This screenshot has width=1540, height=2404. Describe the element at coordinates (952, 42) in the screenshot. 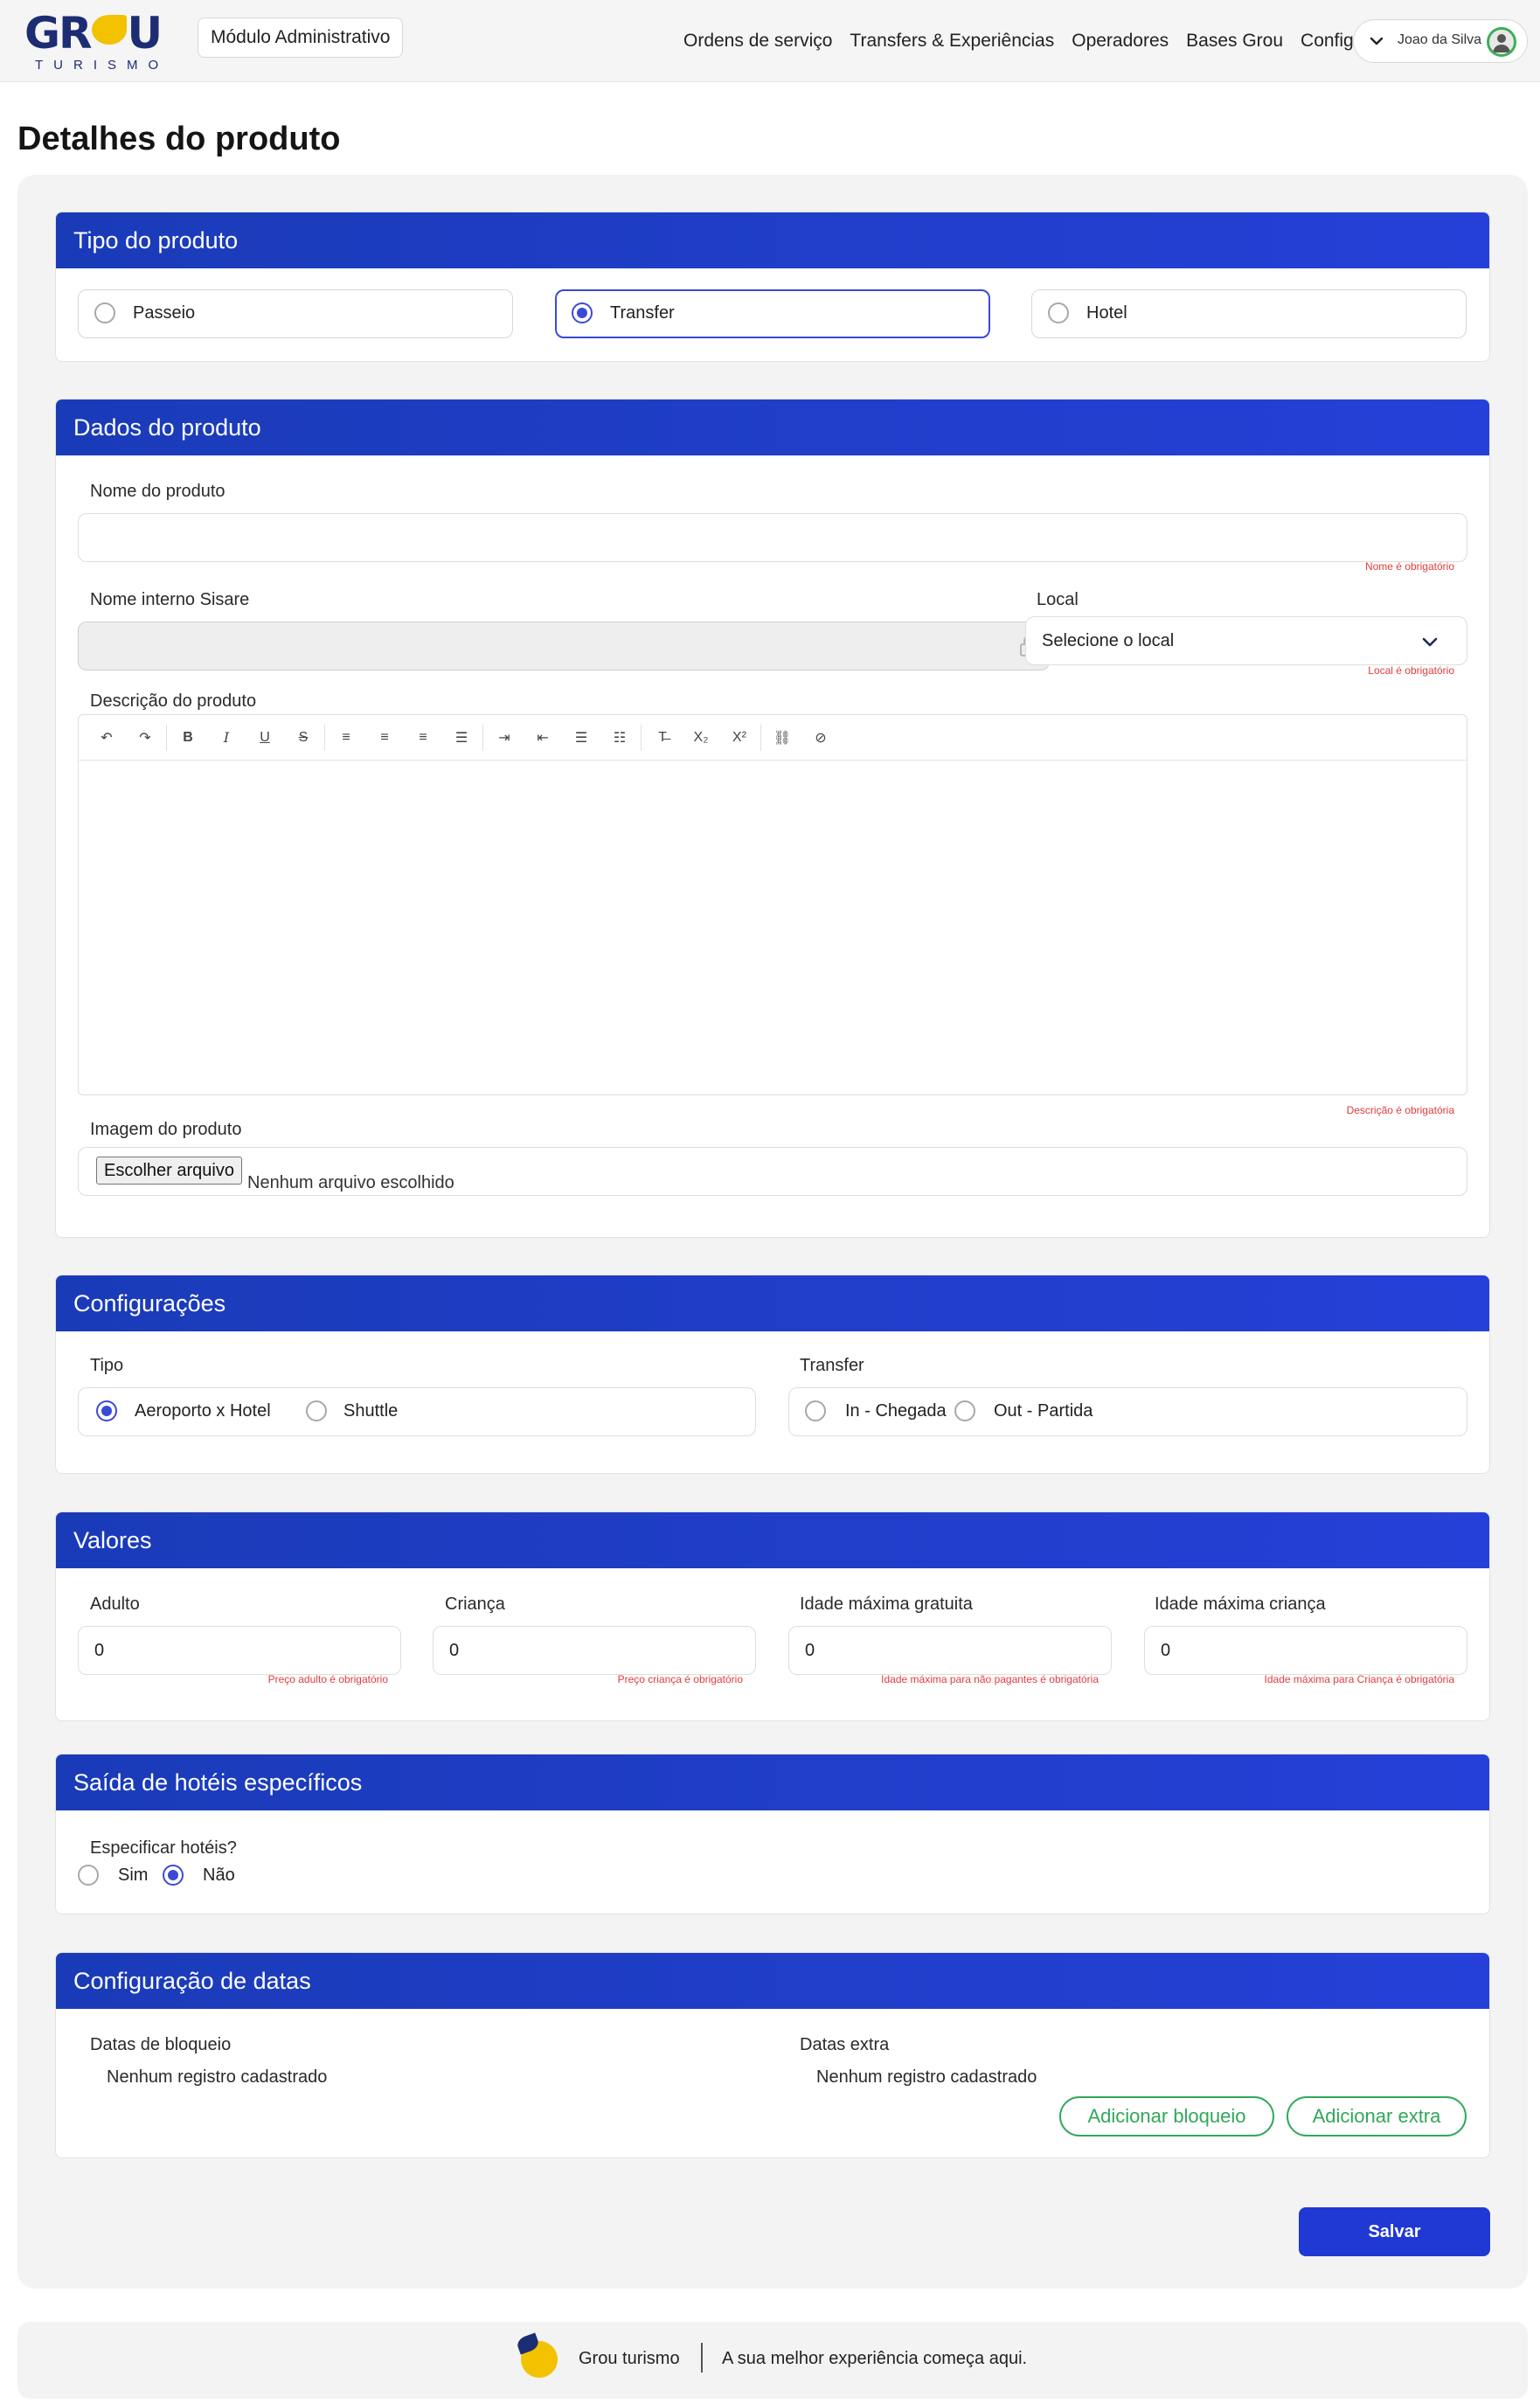

I see `nav-transfers: Transfers & Experiências` at that location.